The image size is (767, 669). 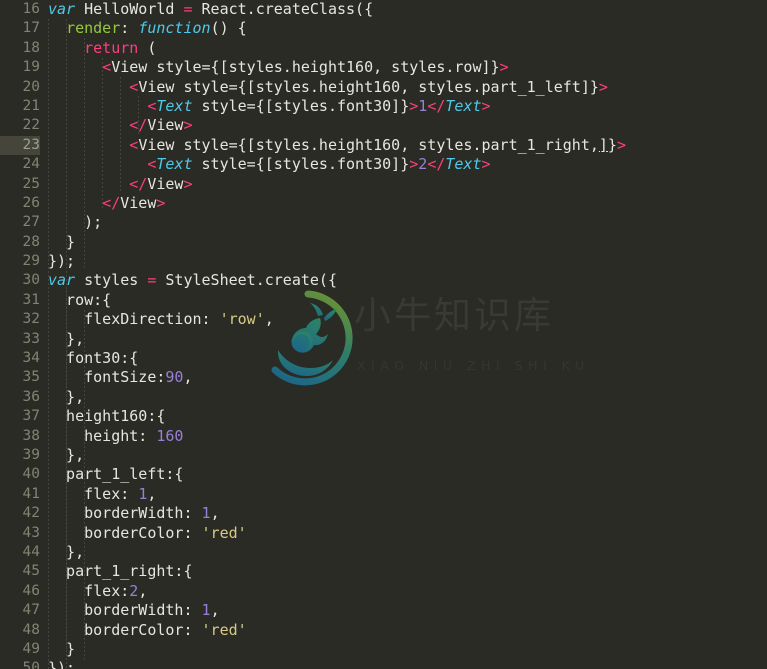 What do you see at coordinates (20, 48) in the screenshot?
I see `line-number: 18` at bounding box center [20, 48].